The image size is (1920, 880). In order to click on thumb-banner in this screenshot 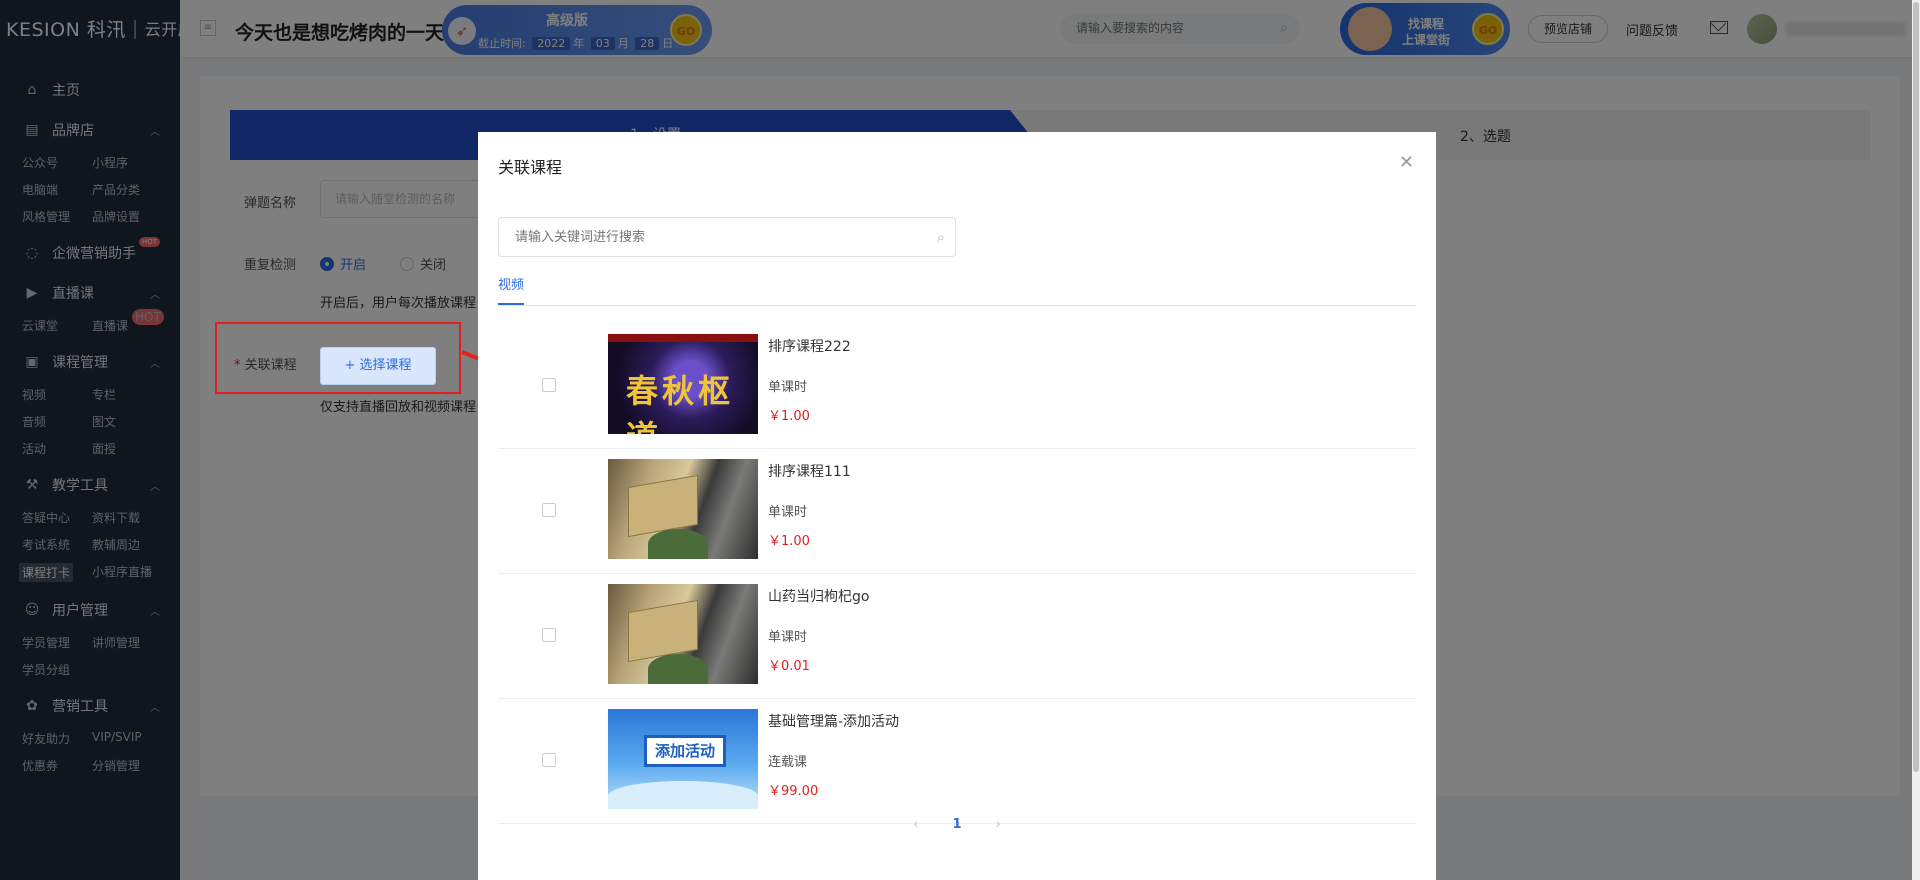, I will do `click(683, 338)`.